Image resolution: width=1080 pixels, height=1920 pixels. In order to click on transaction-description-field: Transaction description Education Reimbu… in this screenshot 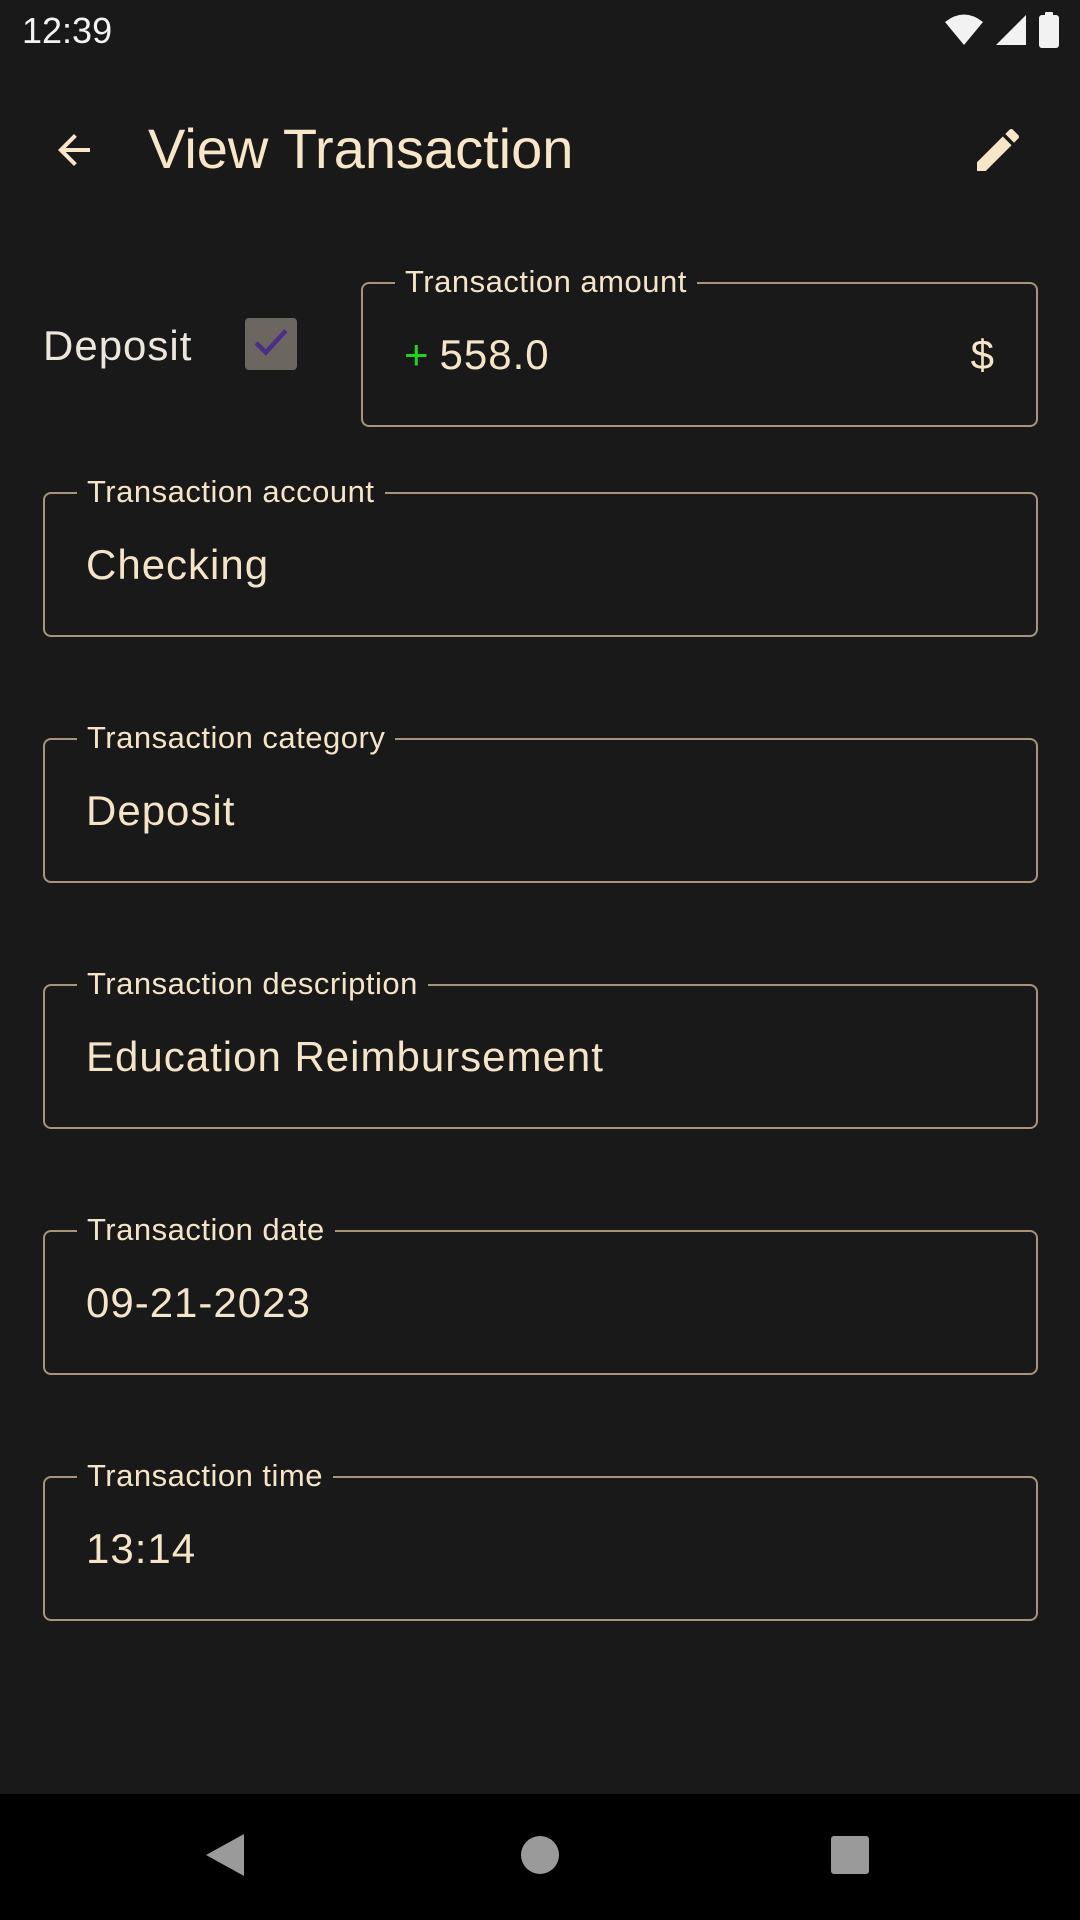, I will do `click(540, 1048)`.